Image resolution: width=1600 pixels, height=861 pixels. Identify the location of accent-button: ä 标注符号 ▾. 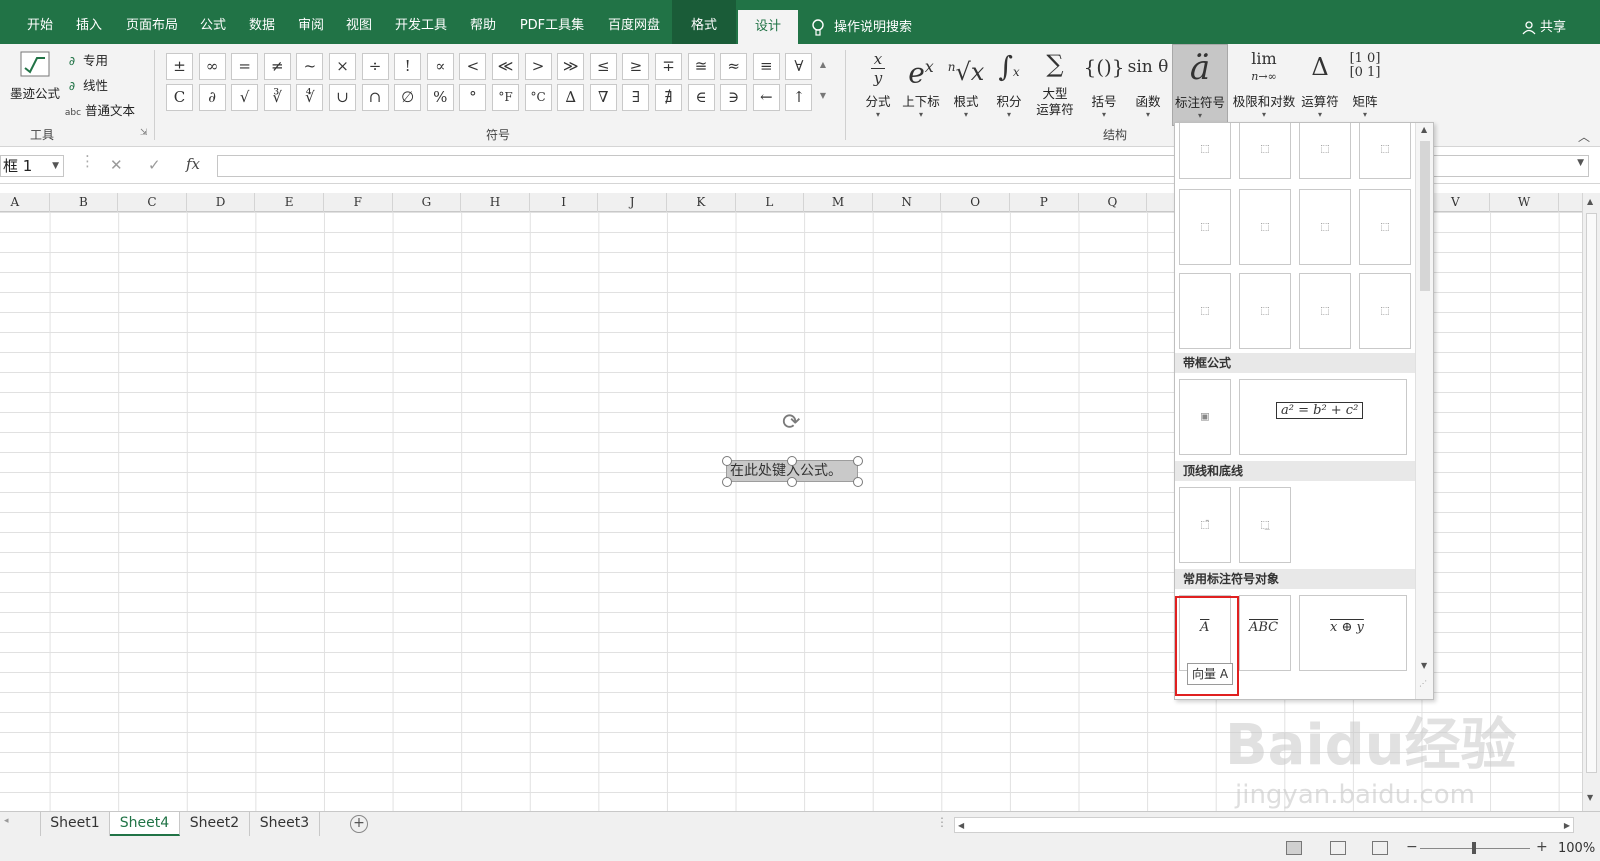
(1200, 85).